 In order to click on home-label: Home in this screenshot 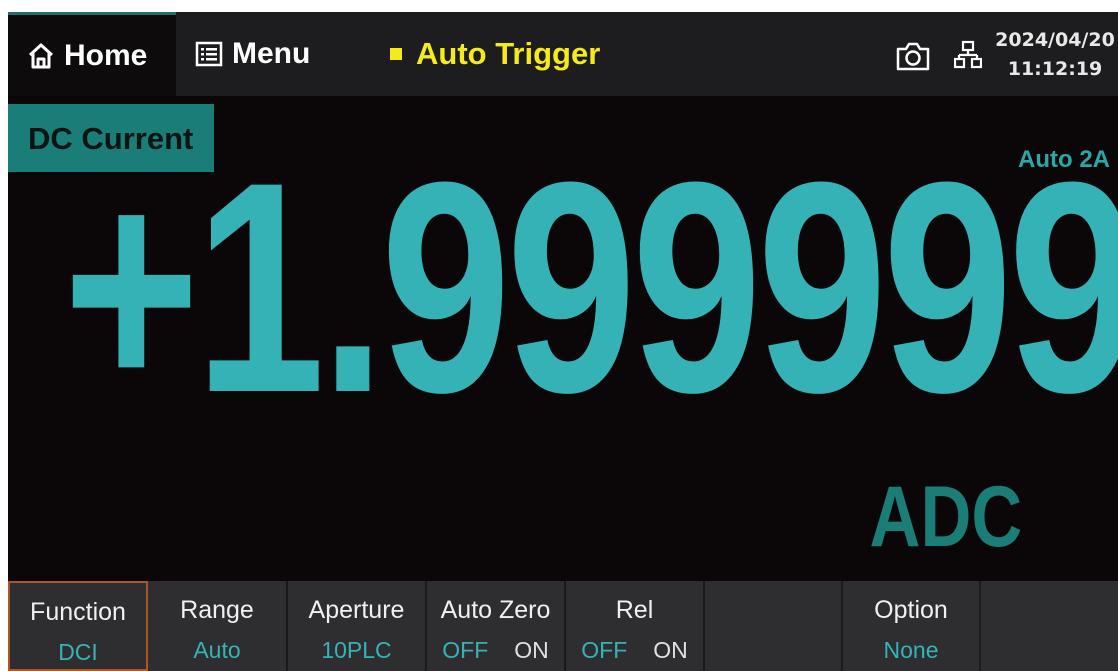, I will do `click(106, 55)`.